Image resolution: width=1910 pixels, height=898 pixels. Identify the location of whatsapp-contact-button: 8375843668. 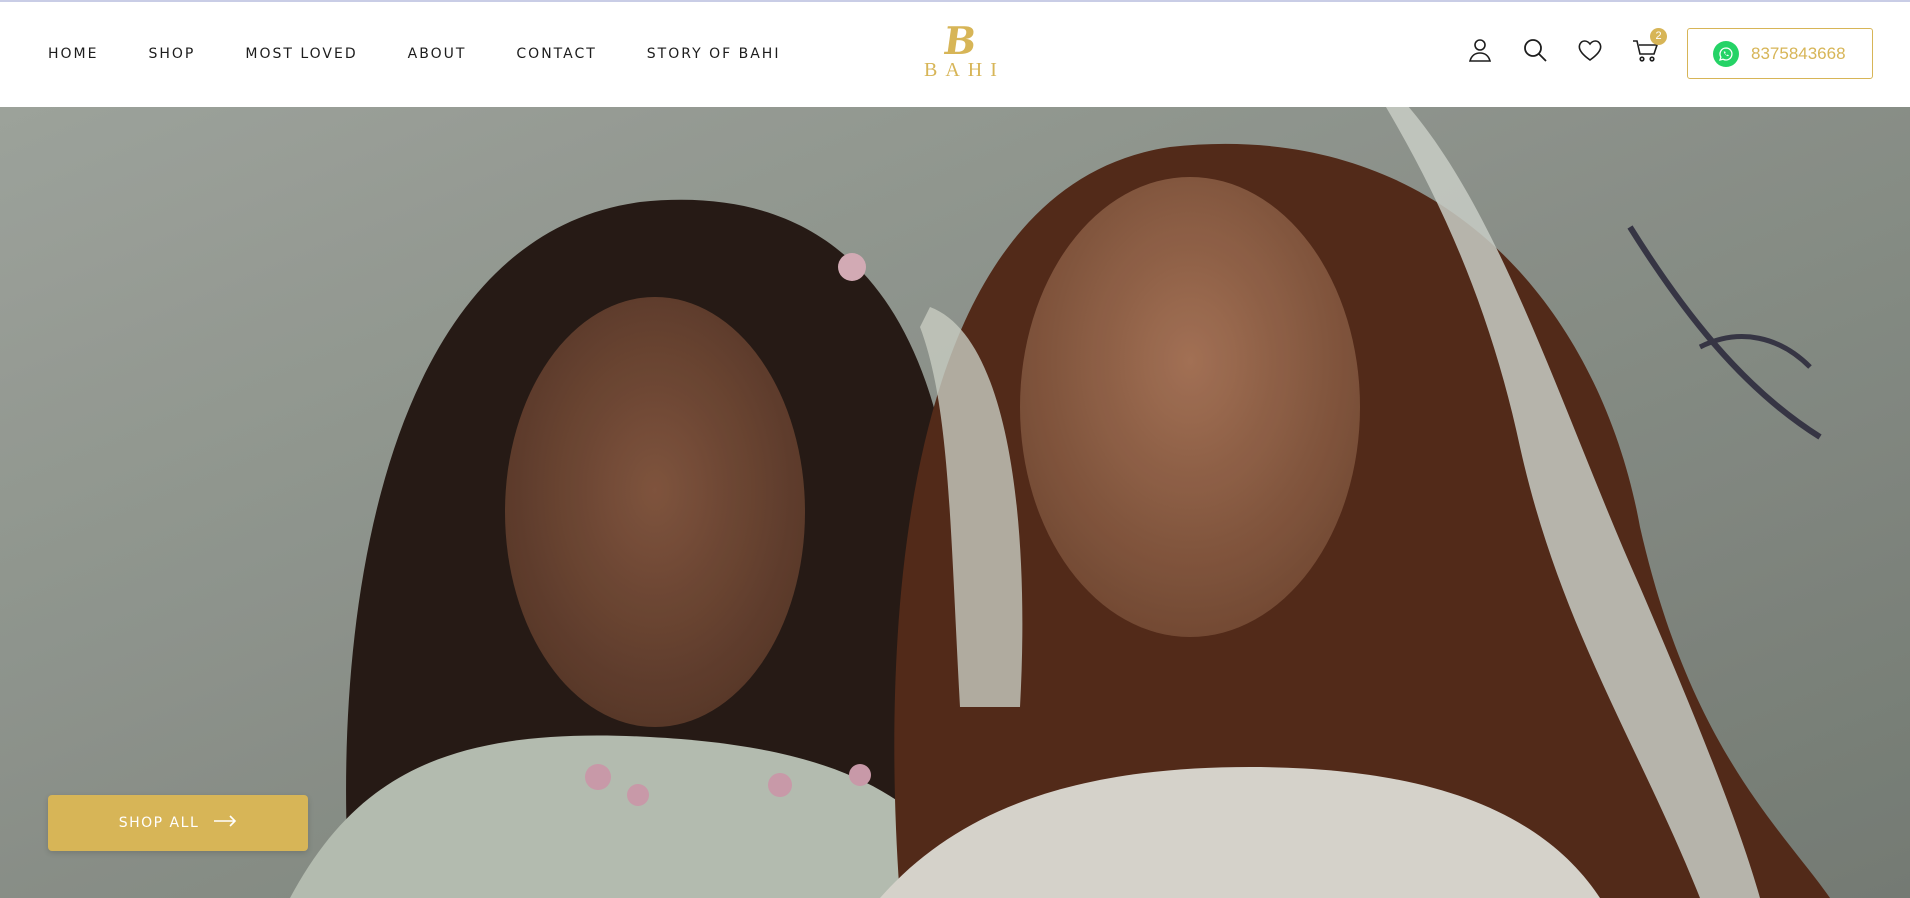
(1780, 53).